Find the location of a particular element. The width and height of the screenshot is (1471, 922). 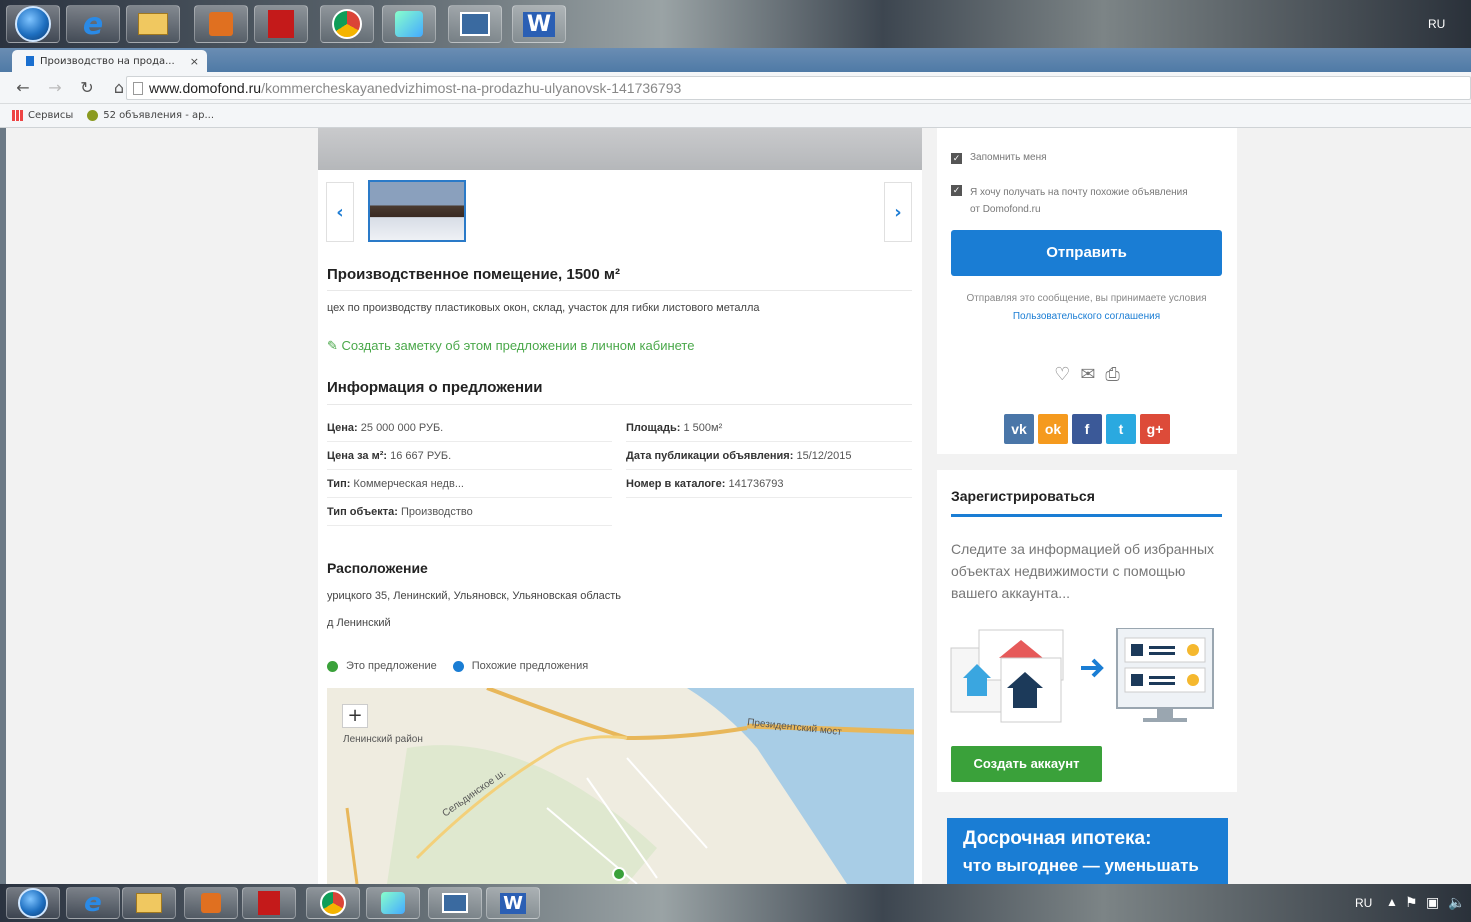

network-icon: ▣ is located at coordinates (1432, 902).